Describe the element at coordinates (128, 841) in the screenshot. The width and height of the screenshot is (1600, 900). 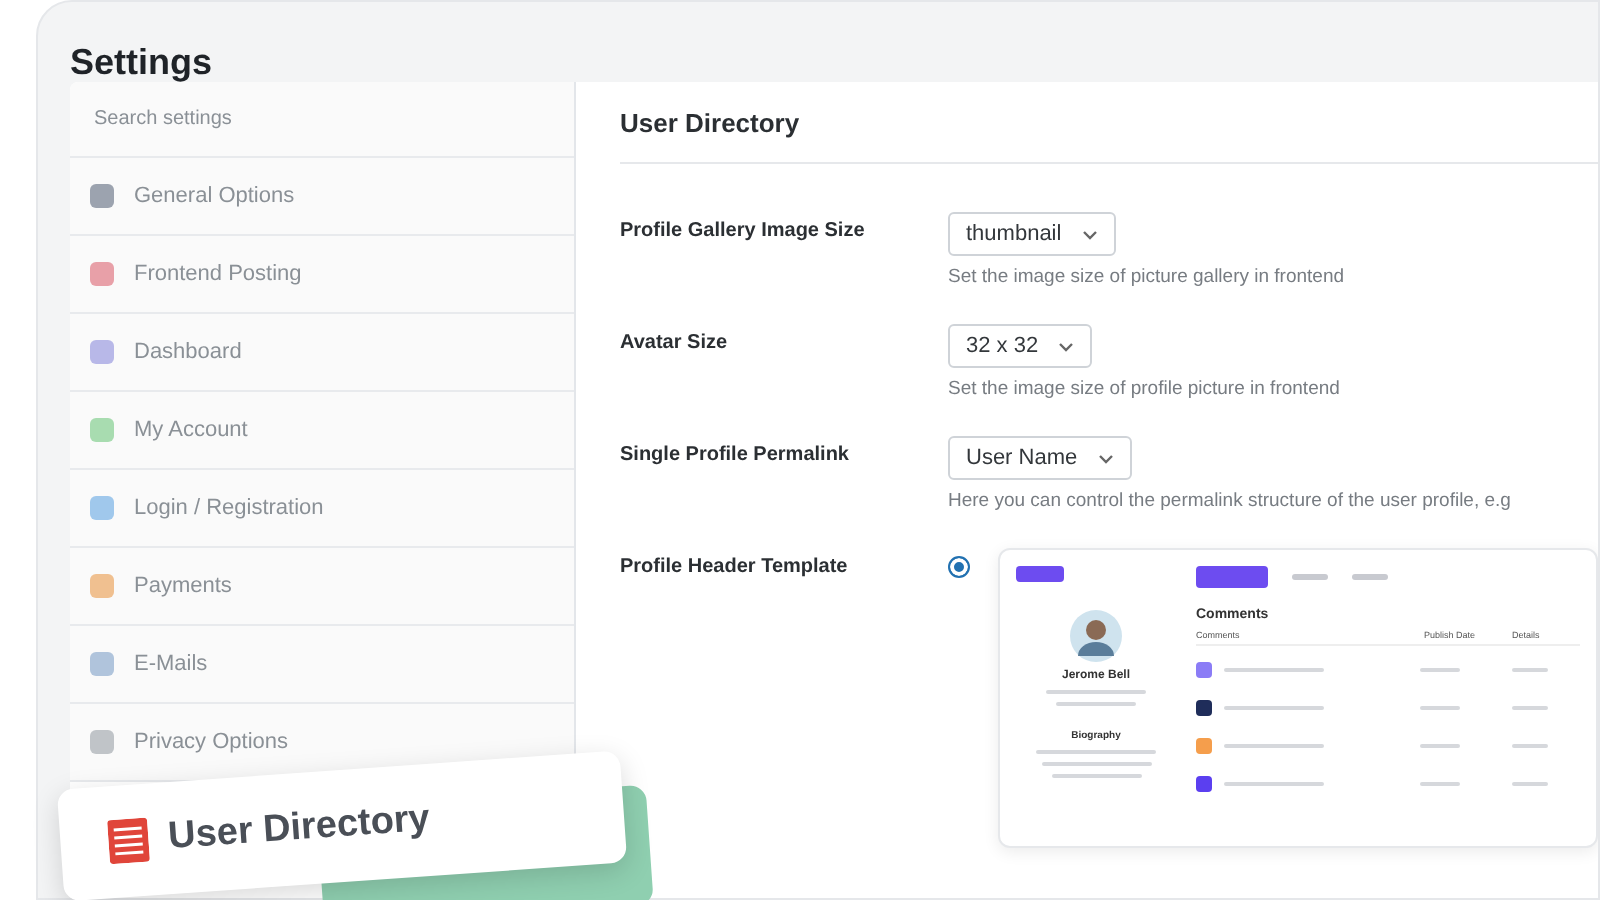
I see `list-icon` at that location.